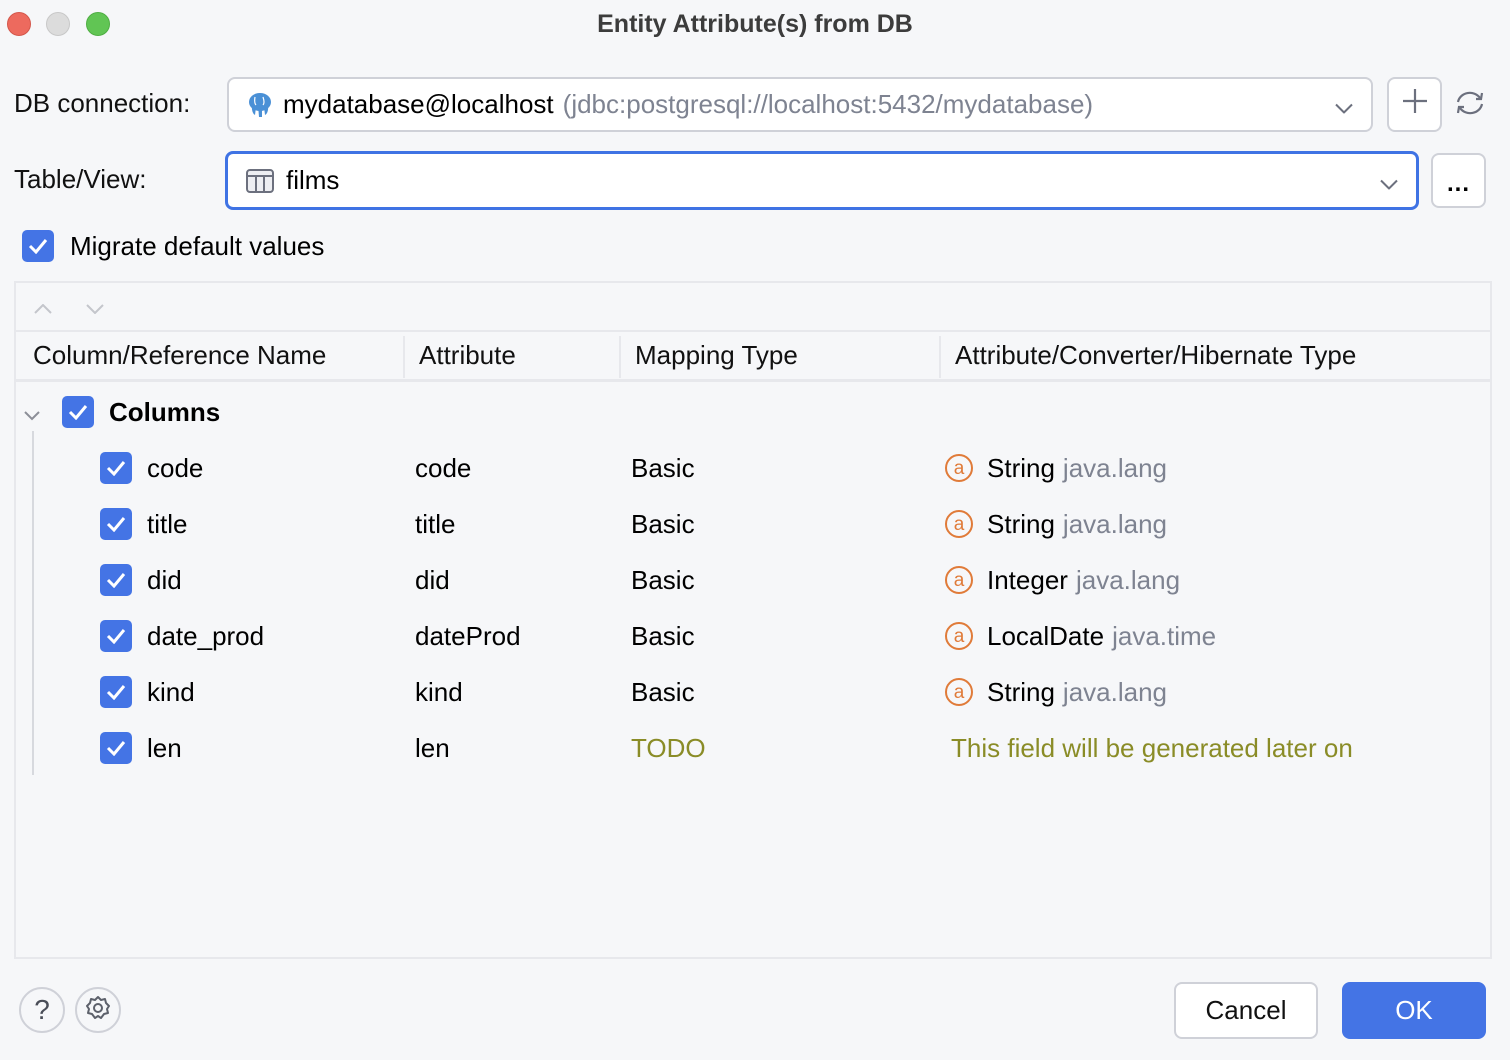 The width and height of the screenshot is (1510, 1060). I want to click on help-button: ?, so click(42, 1010).